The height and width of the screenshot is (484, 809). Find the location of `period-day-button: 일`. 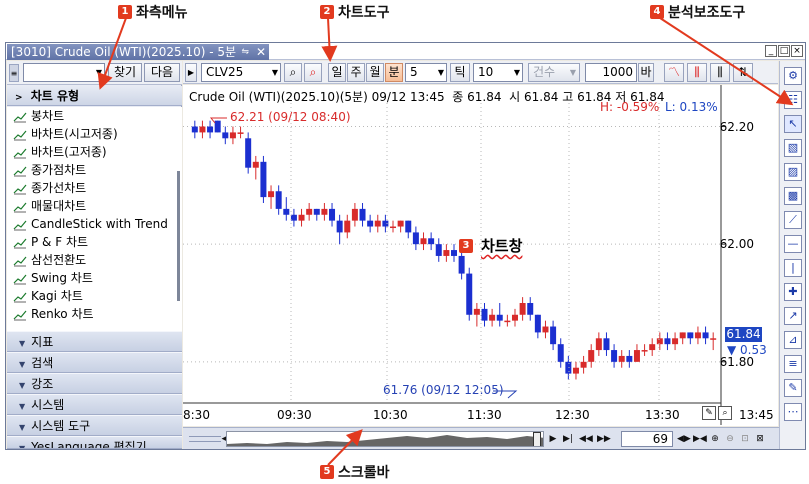

period-day-button: 일 is located at coordinates (337, 72).